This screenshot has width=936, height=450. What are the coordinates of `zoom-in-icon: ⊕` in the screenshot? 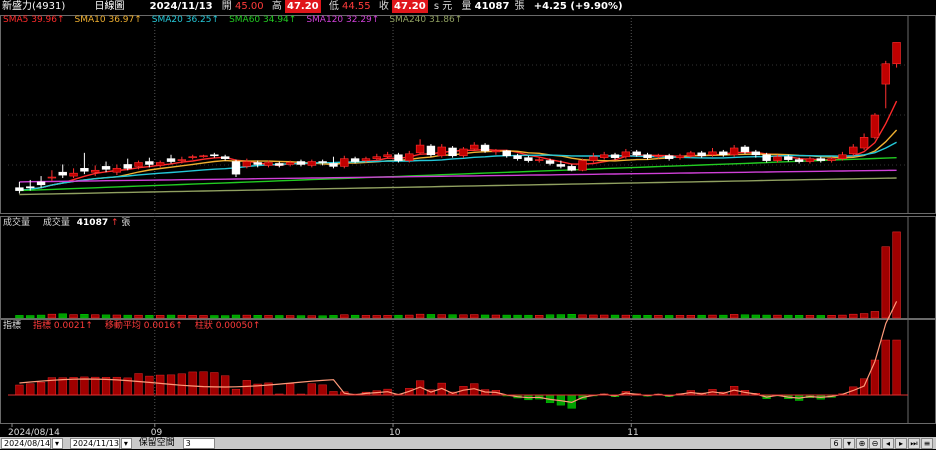 It's located at (862, 443).